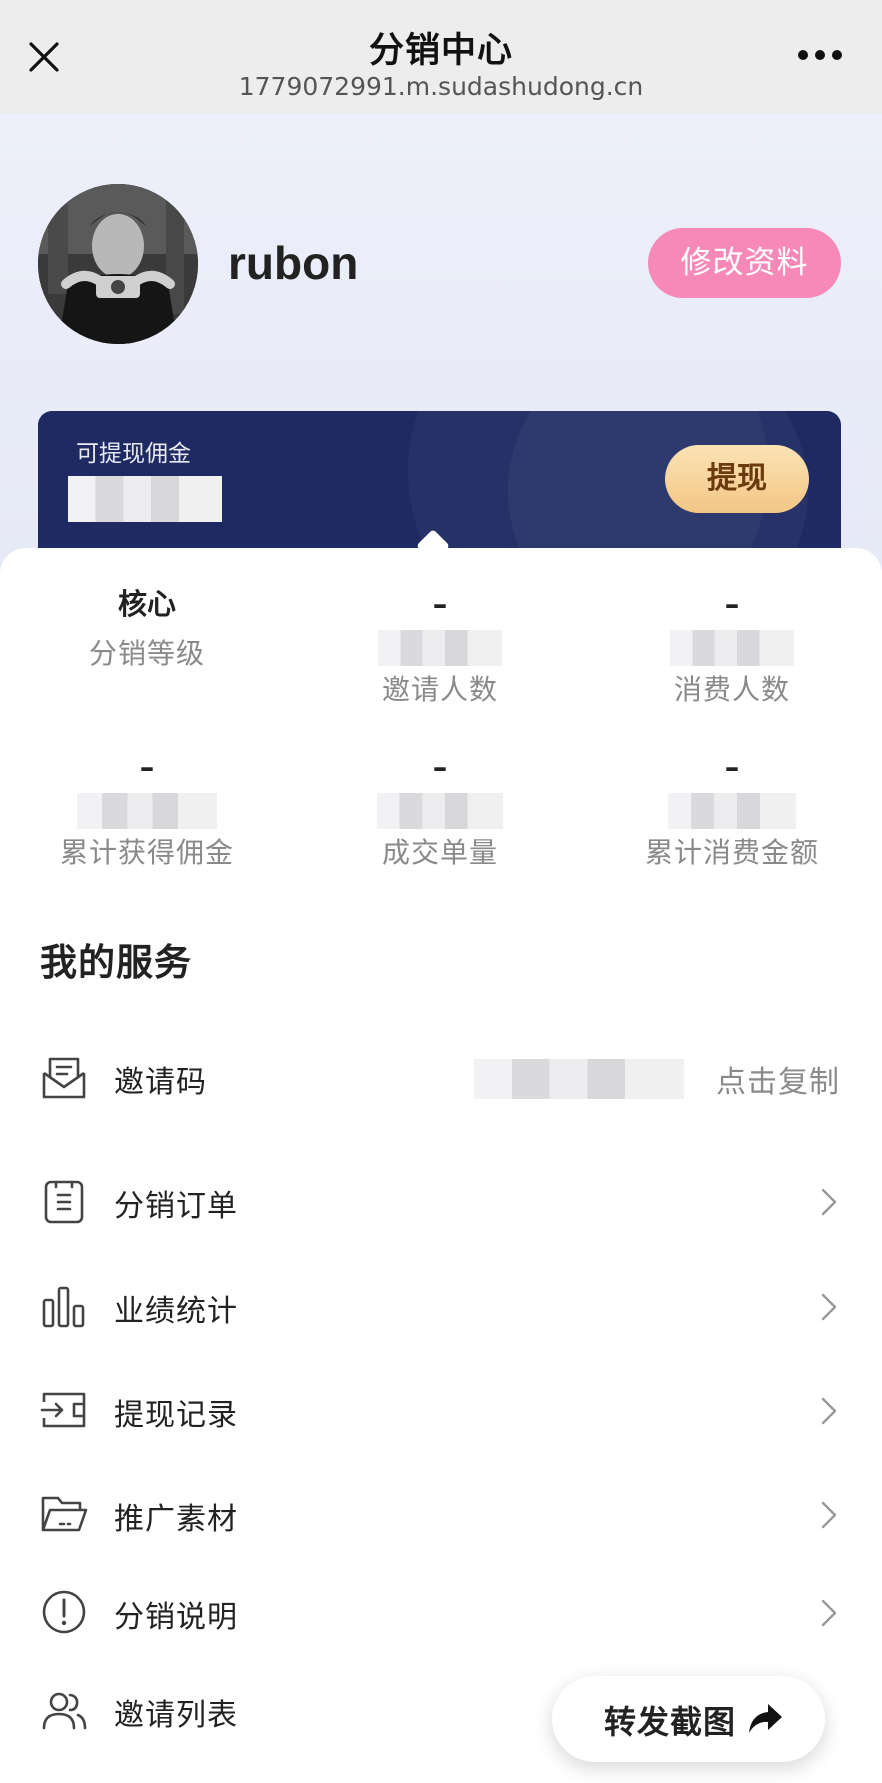 The image size is (882, 1783). I want to click on service-distribution-info: 分销说明, so click(441, 1612).